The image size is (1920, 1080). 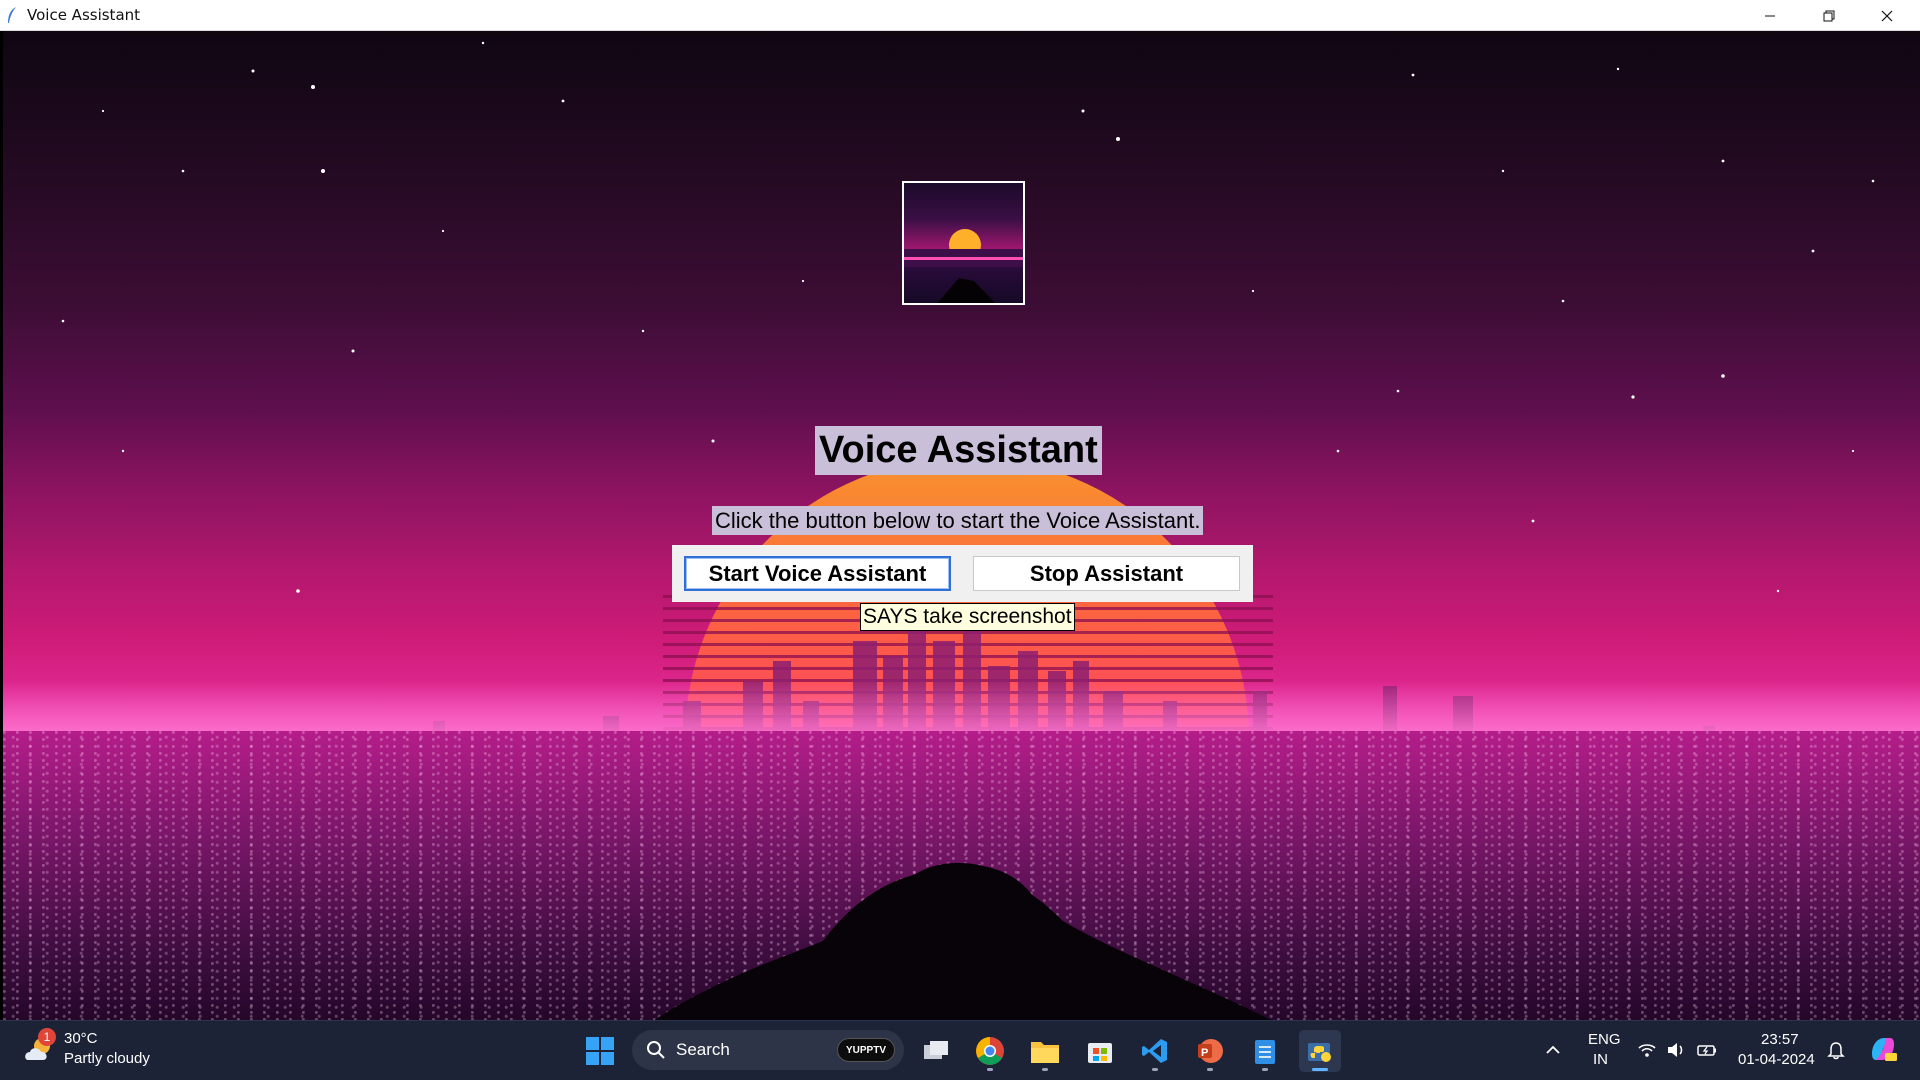 I want to click on search-icon, so click(x=656, y=1050).